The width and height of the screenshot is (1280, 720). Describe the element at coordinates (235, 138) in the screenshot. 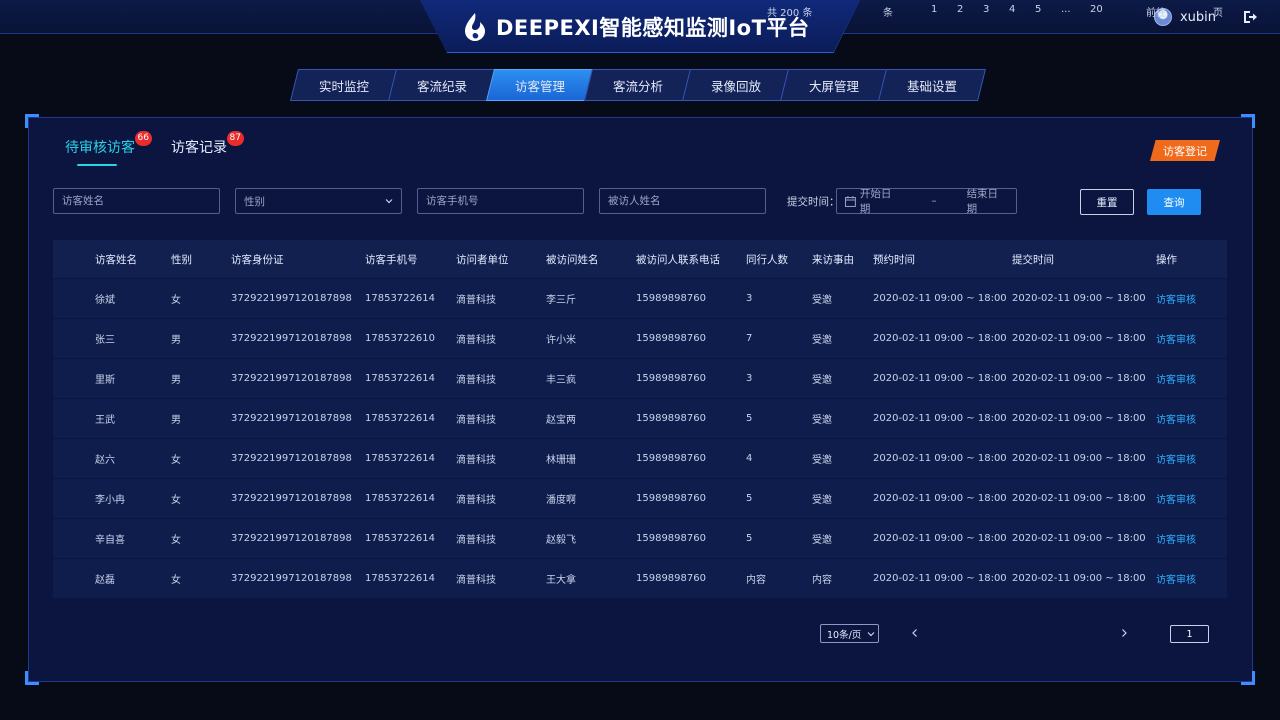

I see `count-badge: 87` at that location.